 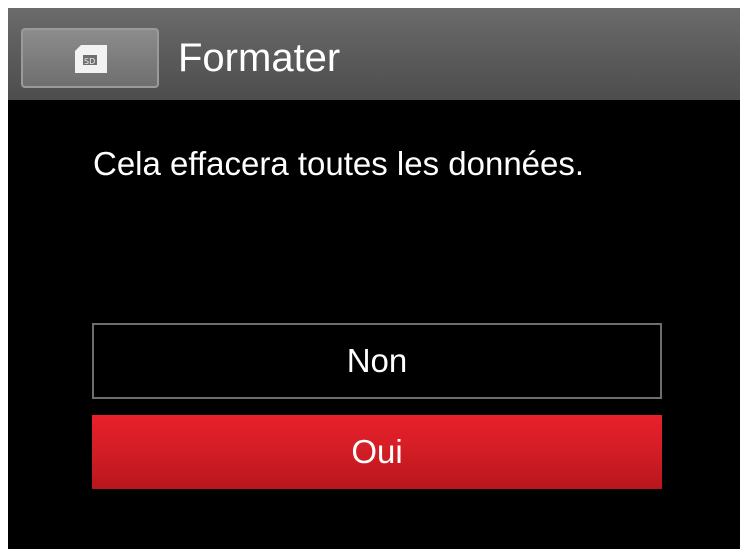 What do you see at coordinates (377, 361) in the screenshot?
I see `no-button: Non` at bounding box center [377, 361].